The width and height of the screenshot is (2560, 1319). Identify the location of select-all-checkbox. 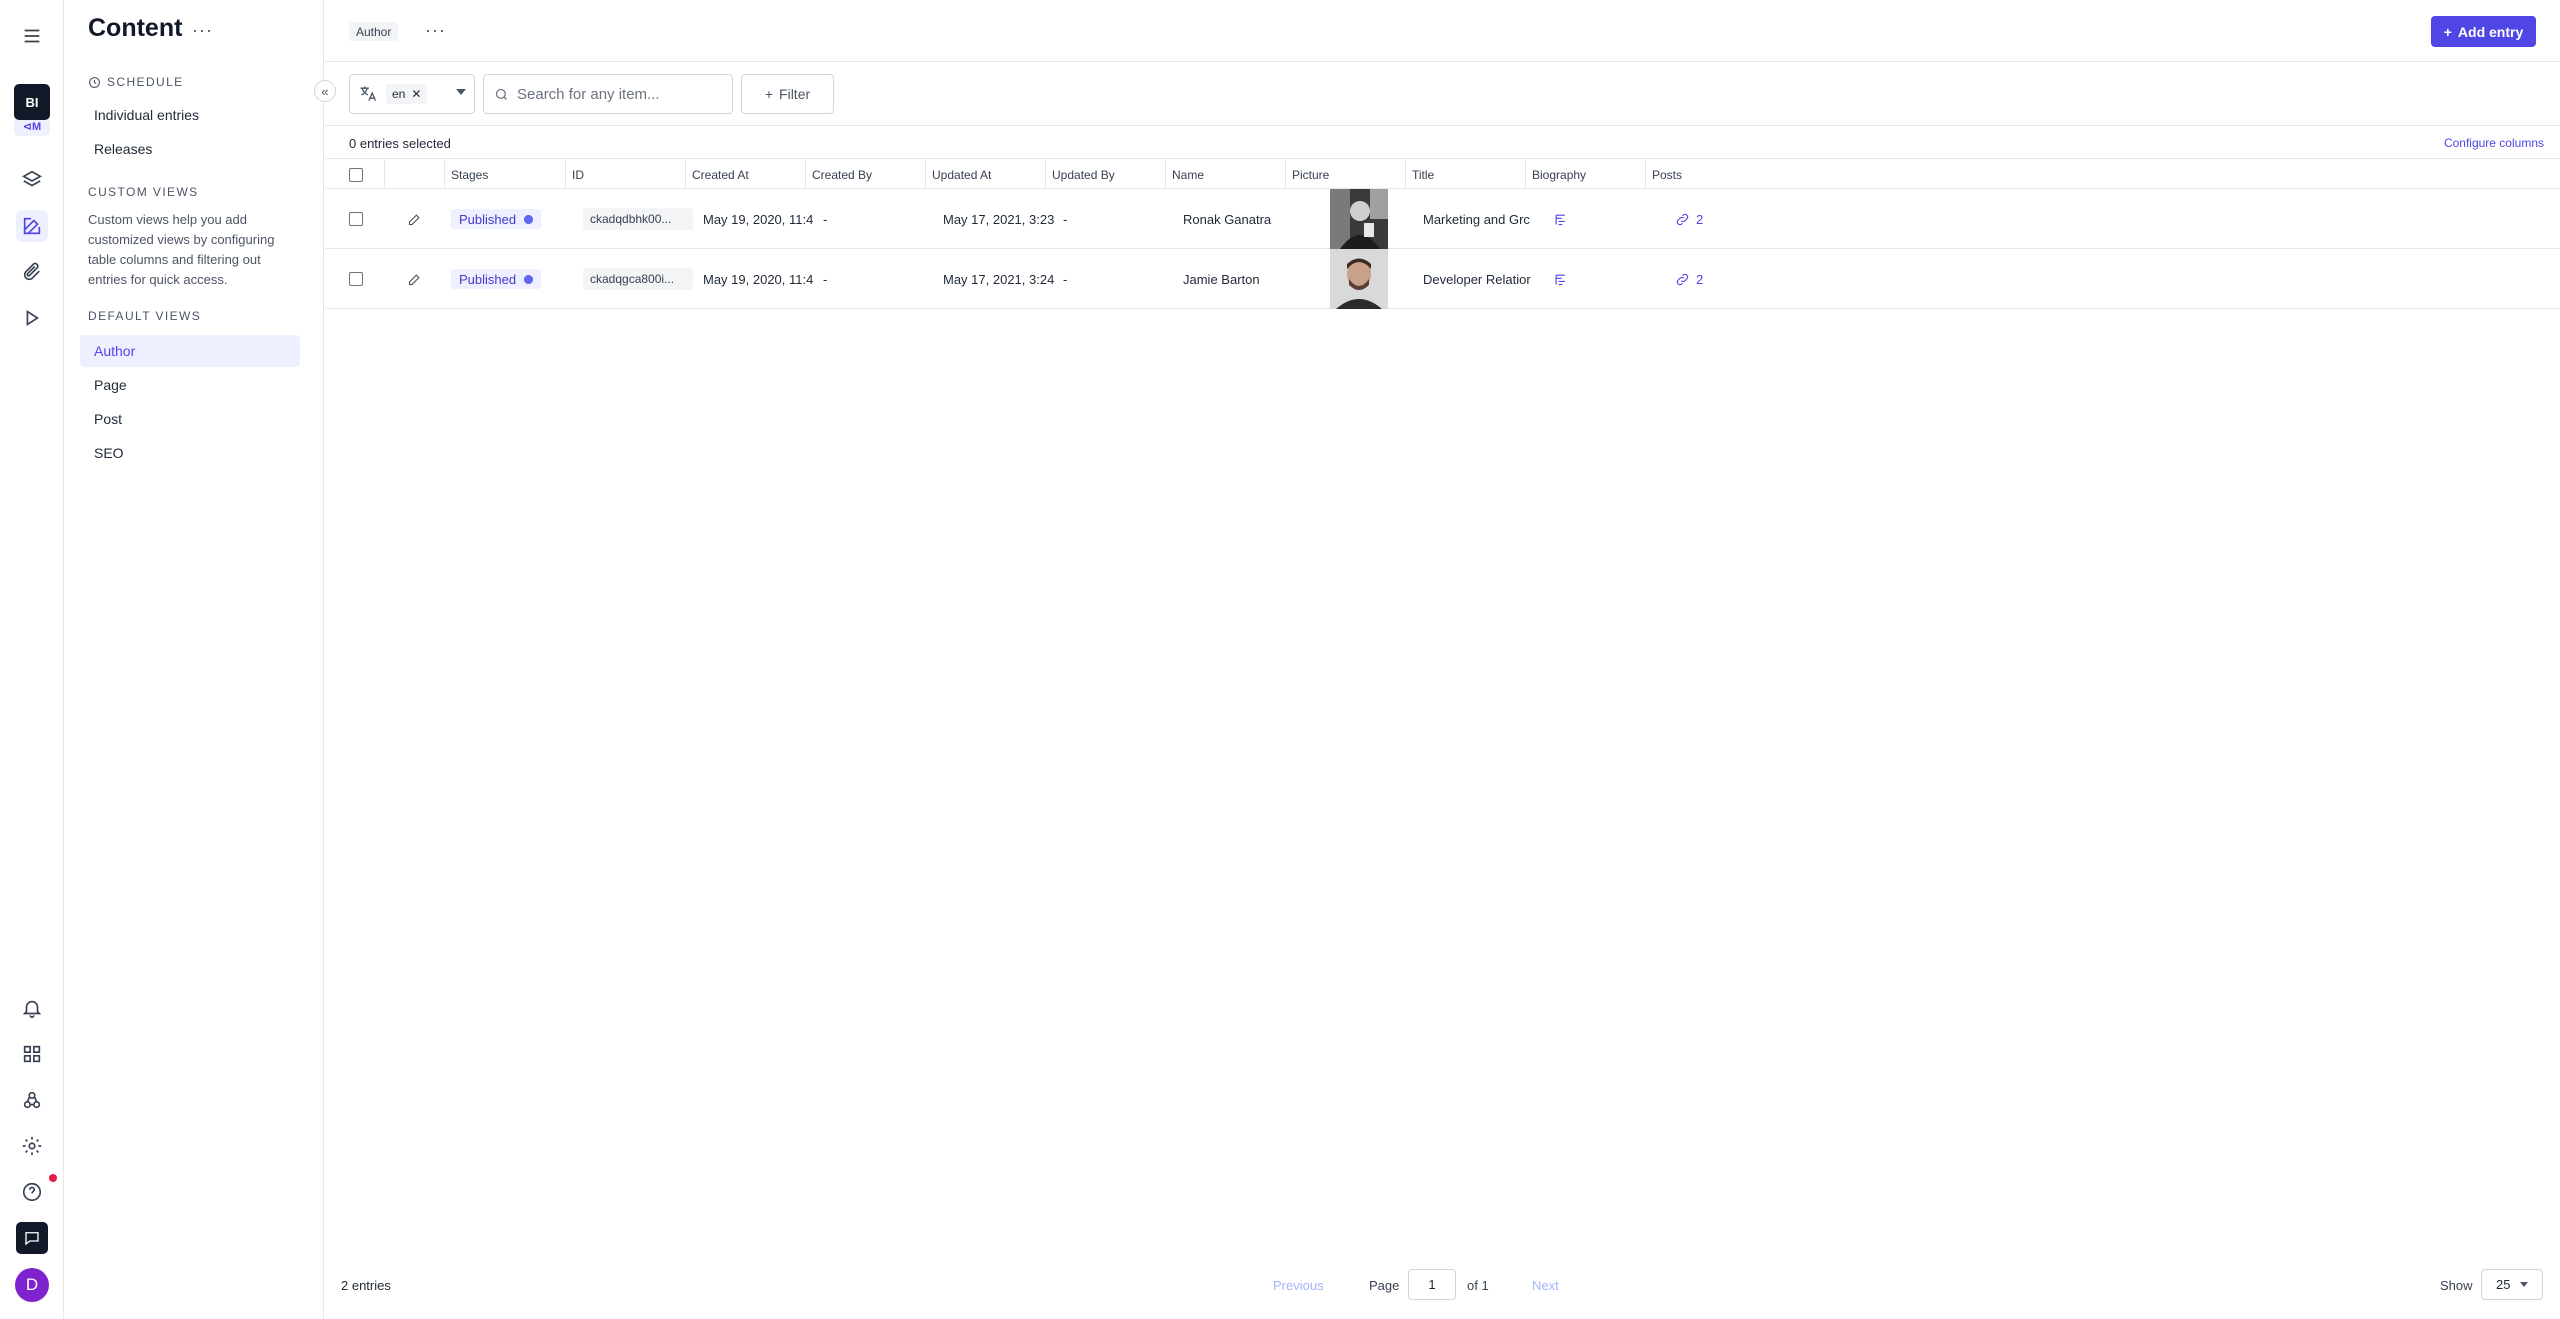
(356, 174).